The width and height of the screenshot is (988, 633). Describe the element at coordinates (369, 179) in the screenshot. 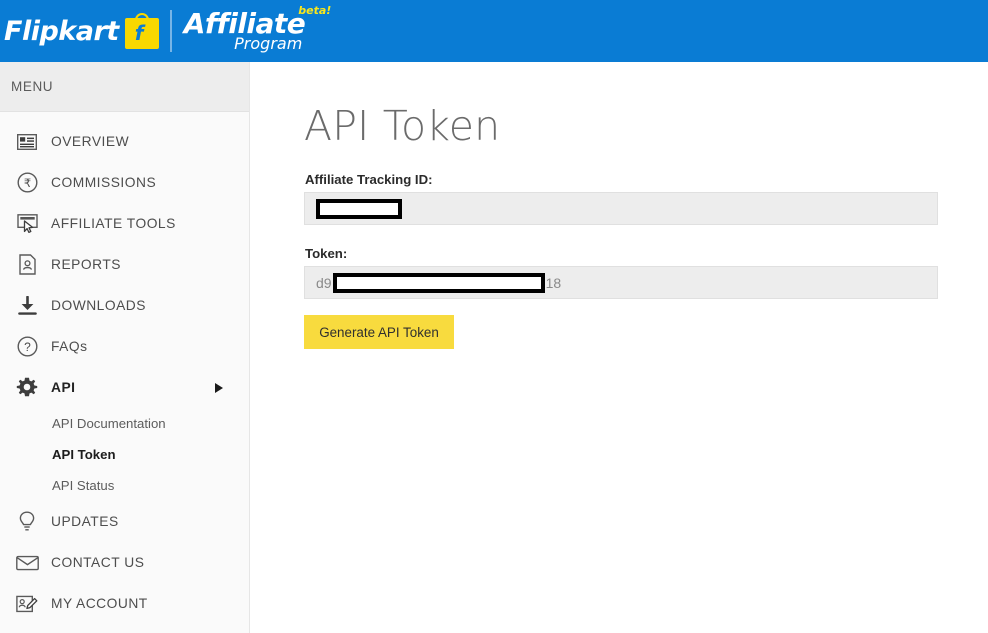

I see `tracking-id-label: Affiliate Tracking ID:` at that location.